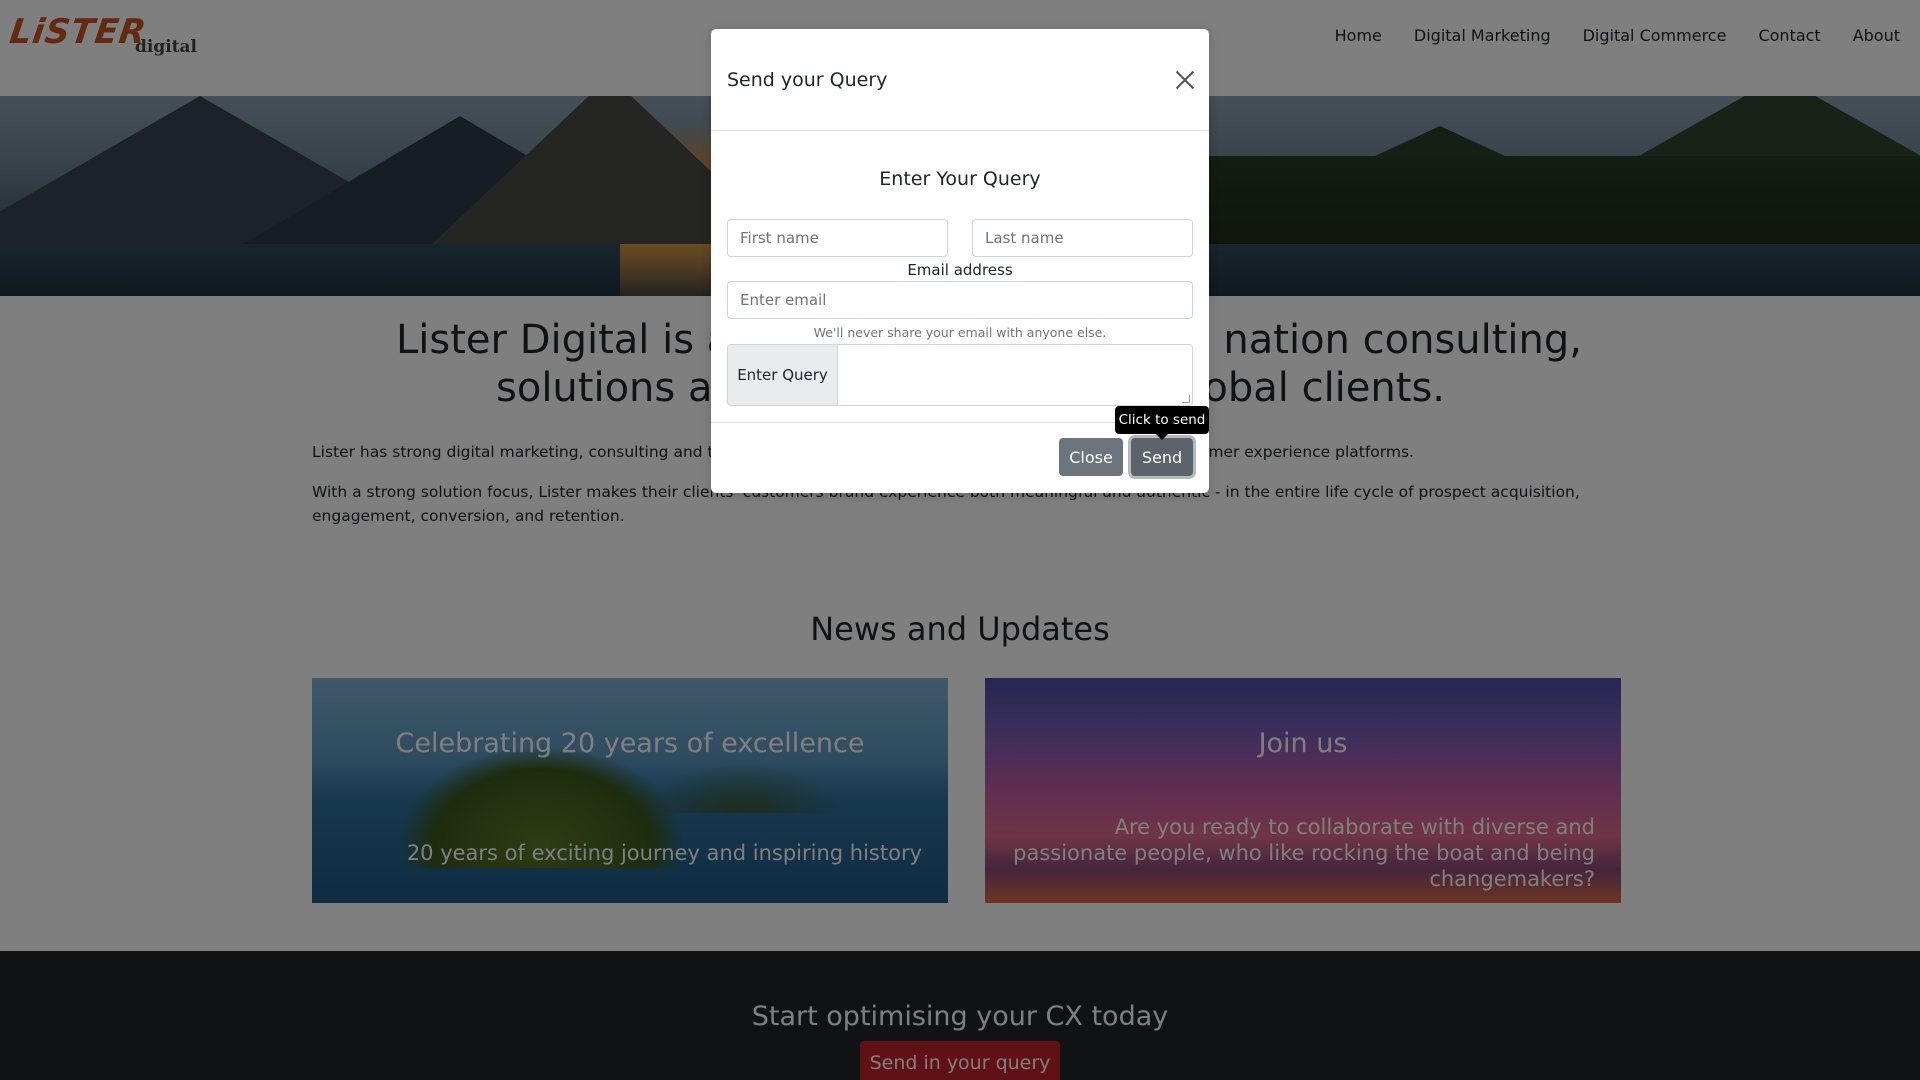 This screenshot has width=1920, height=1080. Describe the element at coordinates (1015, 375) in the screenshot. I see `query-textarea` at that location.